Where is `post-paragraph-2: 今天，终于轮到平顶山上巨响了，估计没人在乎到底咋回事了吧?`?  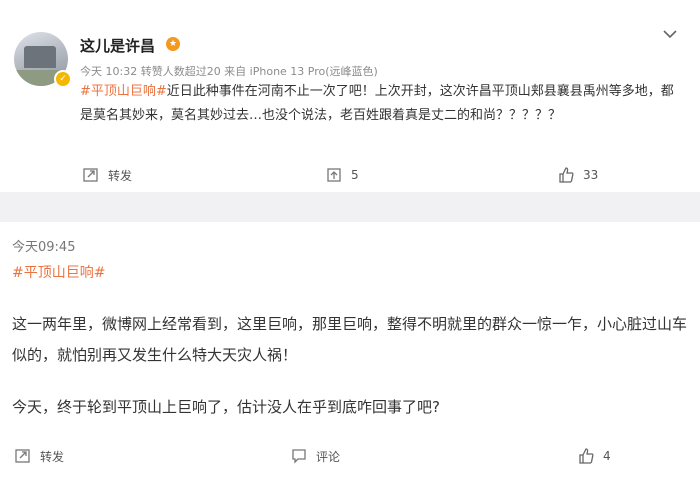 post-paragraph-2: 今天，终于轮到平顶山上巨响了，估计没人在乎到底咋回事了吧? is located at coordinates (226, 407).